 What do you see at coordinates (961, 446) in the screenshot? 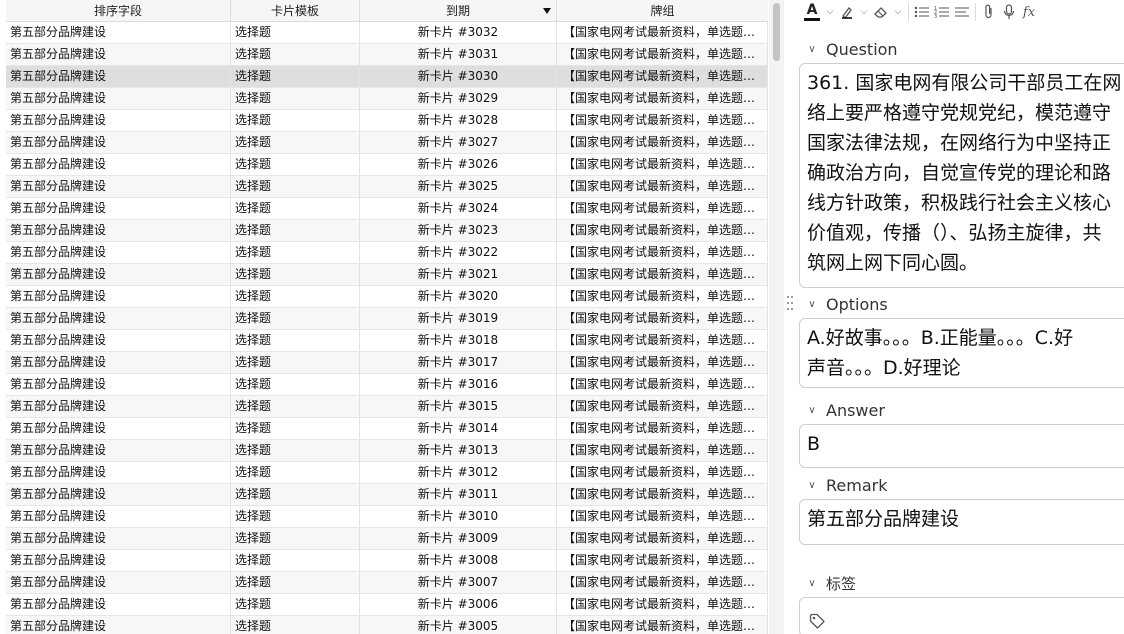
I see `answer-field: B` at bounding box center [961, 446].